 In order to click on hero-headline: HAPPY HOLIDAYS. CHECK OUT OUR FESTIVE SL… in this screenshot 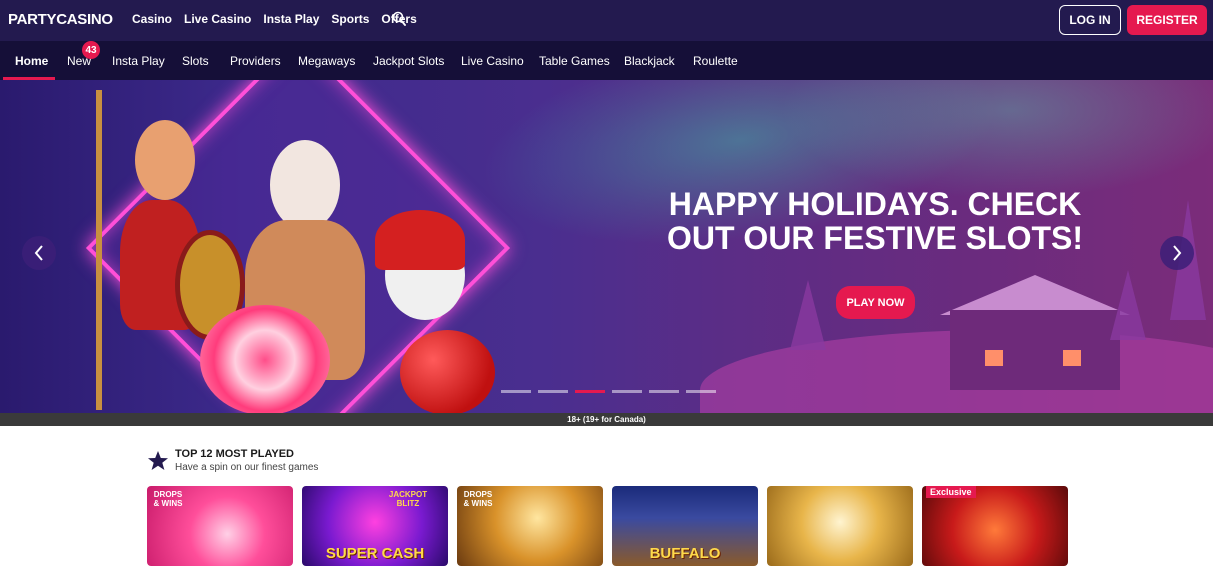, I will do `click(874, 221)`.